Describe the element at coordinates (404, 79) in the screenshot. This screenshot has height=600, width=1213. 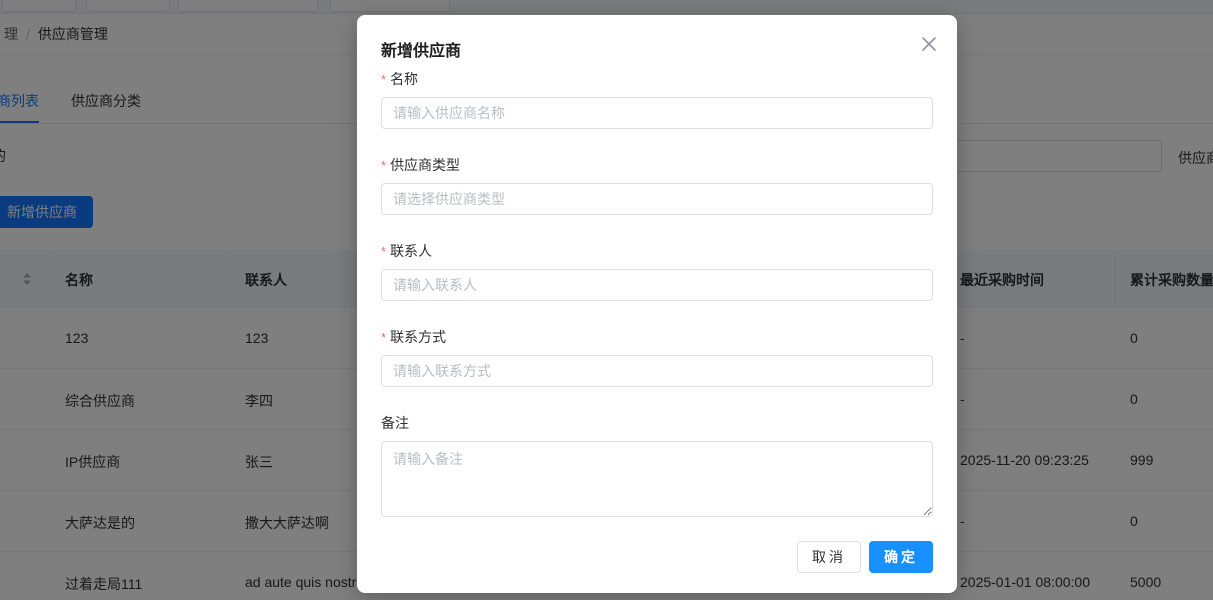
I see `label-text: 名称` at that location.